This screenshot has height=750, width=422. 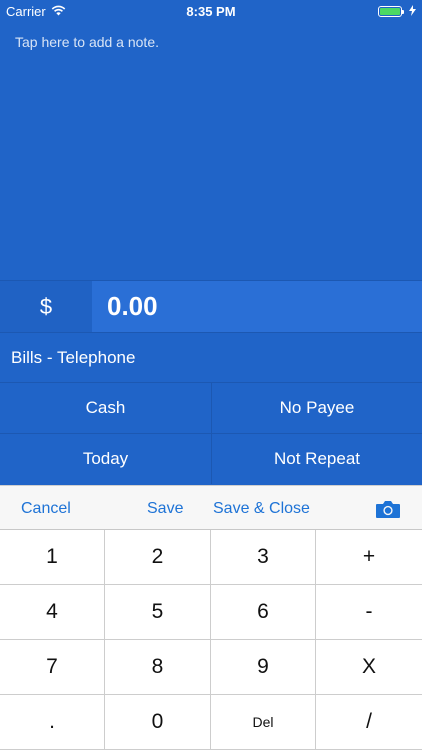 I want to click on key-0: 0, so click(x=158, y=722).